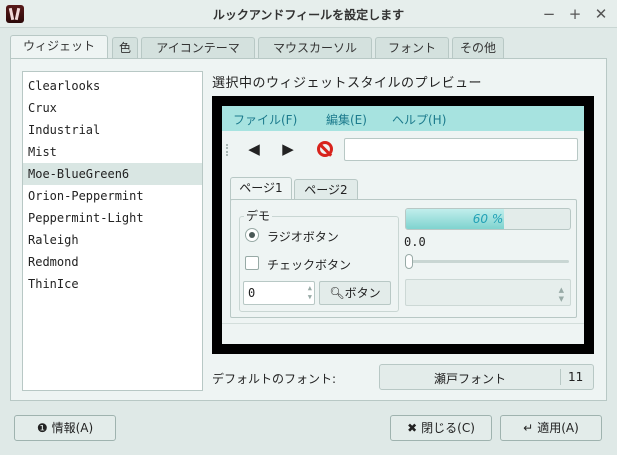 The image size is (617, 455). Describe the element at coordinates (576, 377) in the screenshot. I see `font-size: 11` at that location.